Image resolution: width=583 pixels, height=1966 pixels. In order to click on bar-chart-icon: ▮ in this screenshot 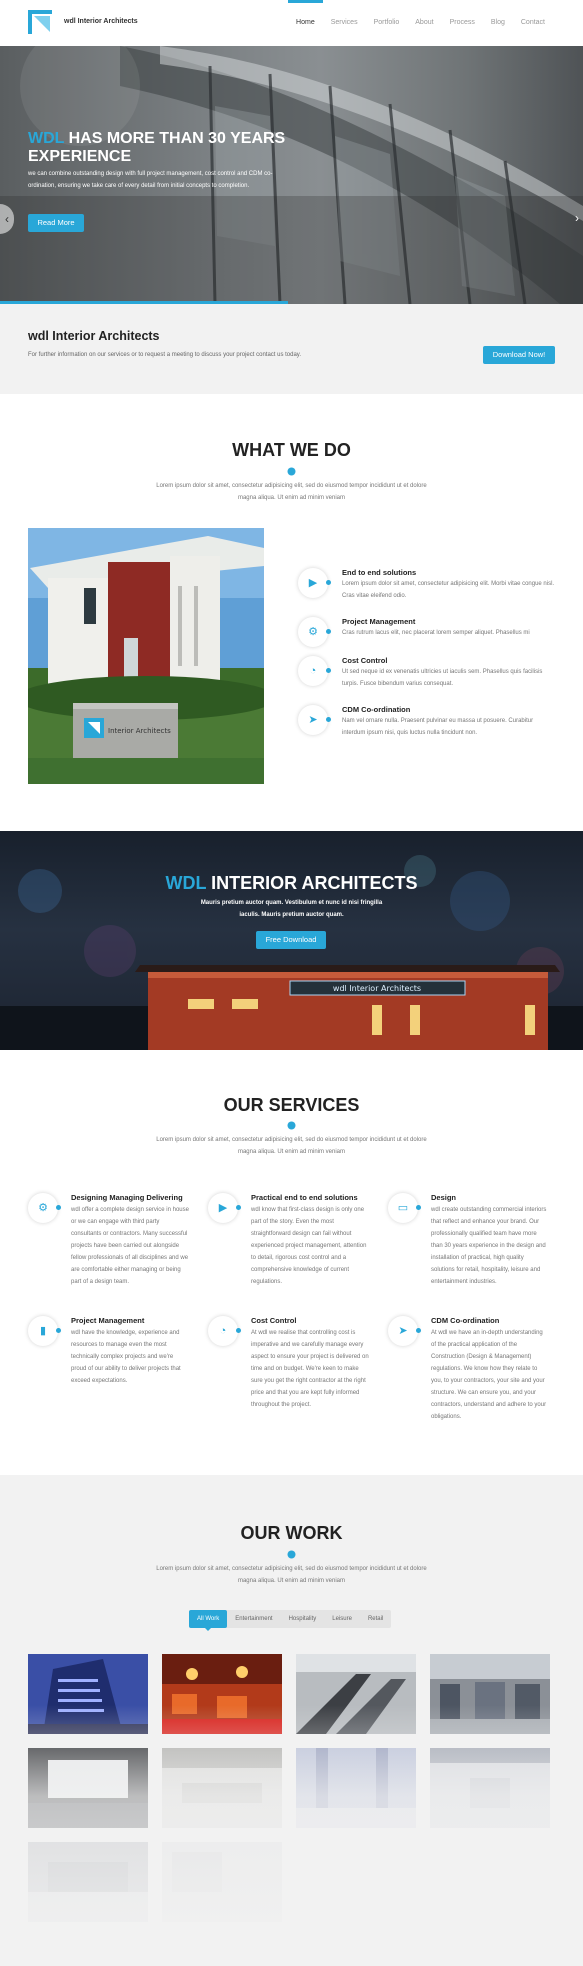, I will do `click(43, 1331)`.